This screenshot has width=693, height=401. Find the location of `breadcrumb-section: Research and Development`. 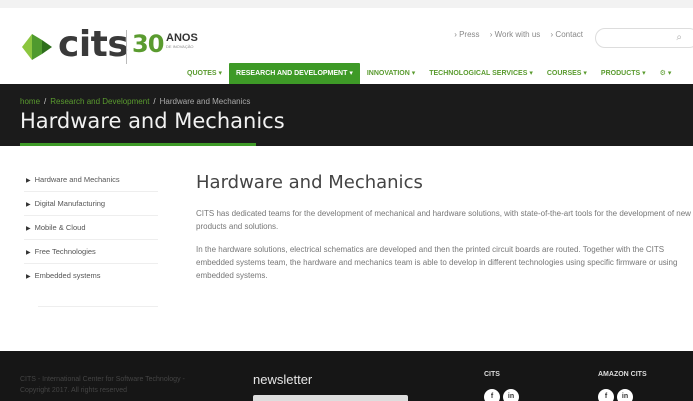

breadcrumb-section: Research and Development is located at coordinates (99, 101).